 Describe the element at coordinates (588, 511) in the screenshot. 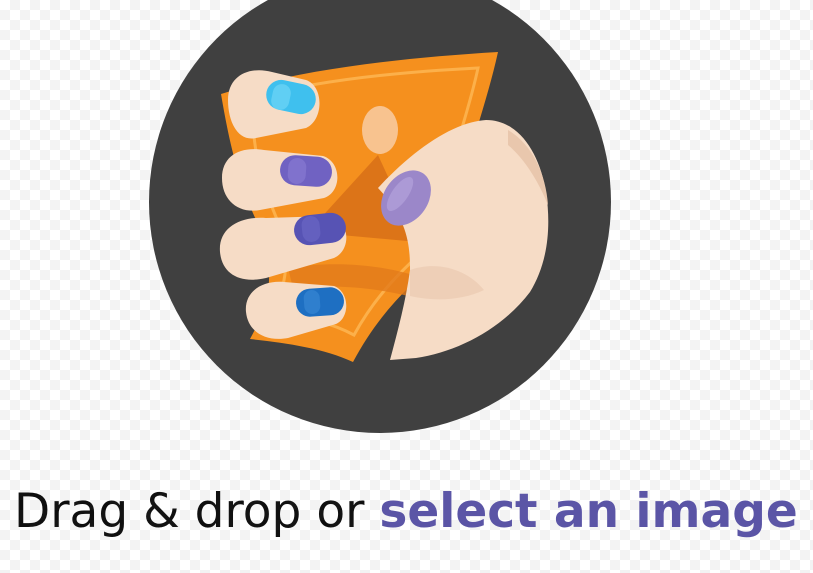

I see `select-image-link: select an image` at that location.